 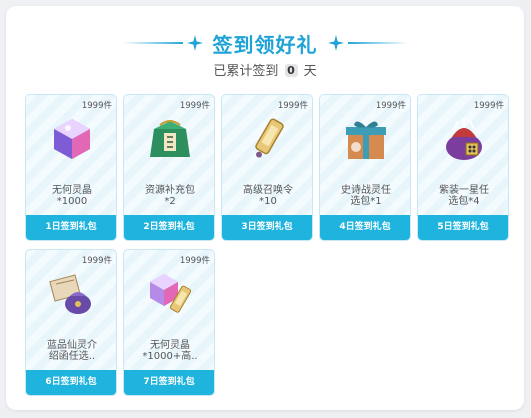 What do you see at coordinates (463, 167) in the screenshot?
I see `reward-card-day-5: 1999件 紫装一星任 选包*4 5日签到礼包` at bounding box center [463, 167].